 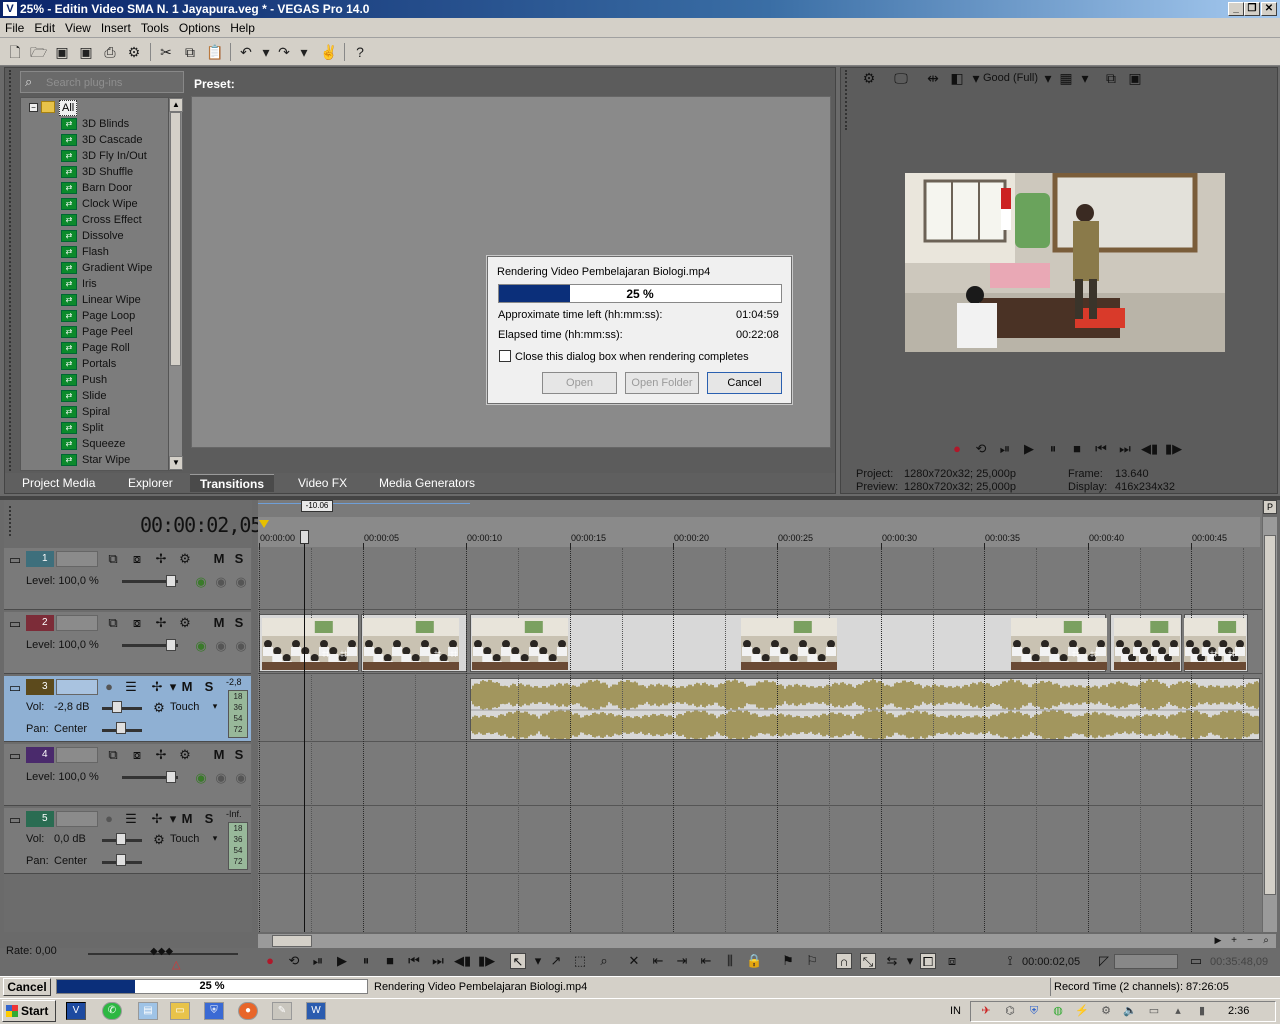 What do you see at coordinates (317, 506) in the screenshot?
I see `loop-region-marker: -10.06` at bounding box center [317, 506].